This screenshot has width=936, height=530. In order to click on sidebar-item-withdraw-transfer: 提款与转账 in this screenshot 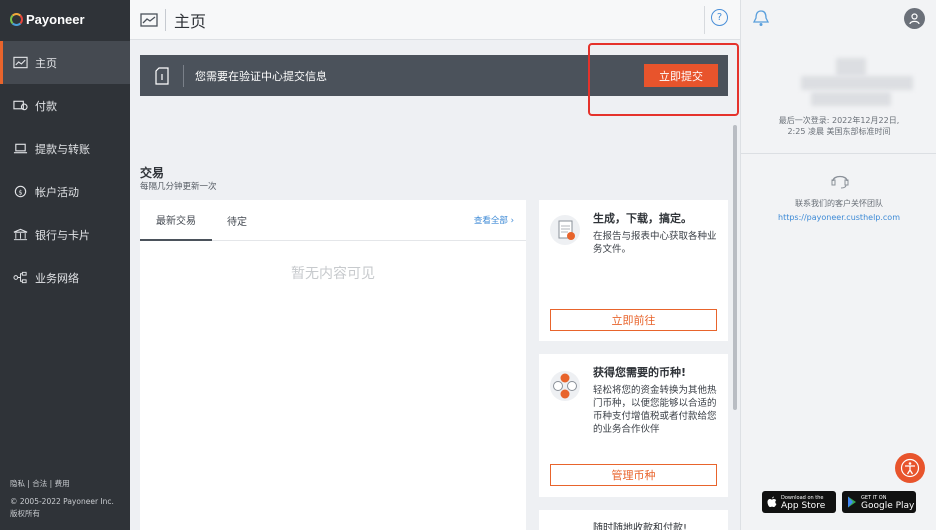, I will do `click(65, 148)`.